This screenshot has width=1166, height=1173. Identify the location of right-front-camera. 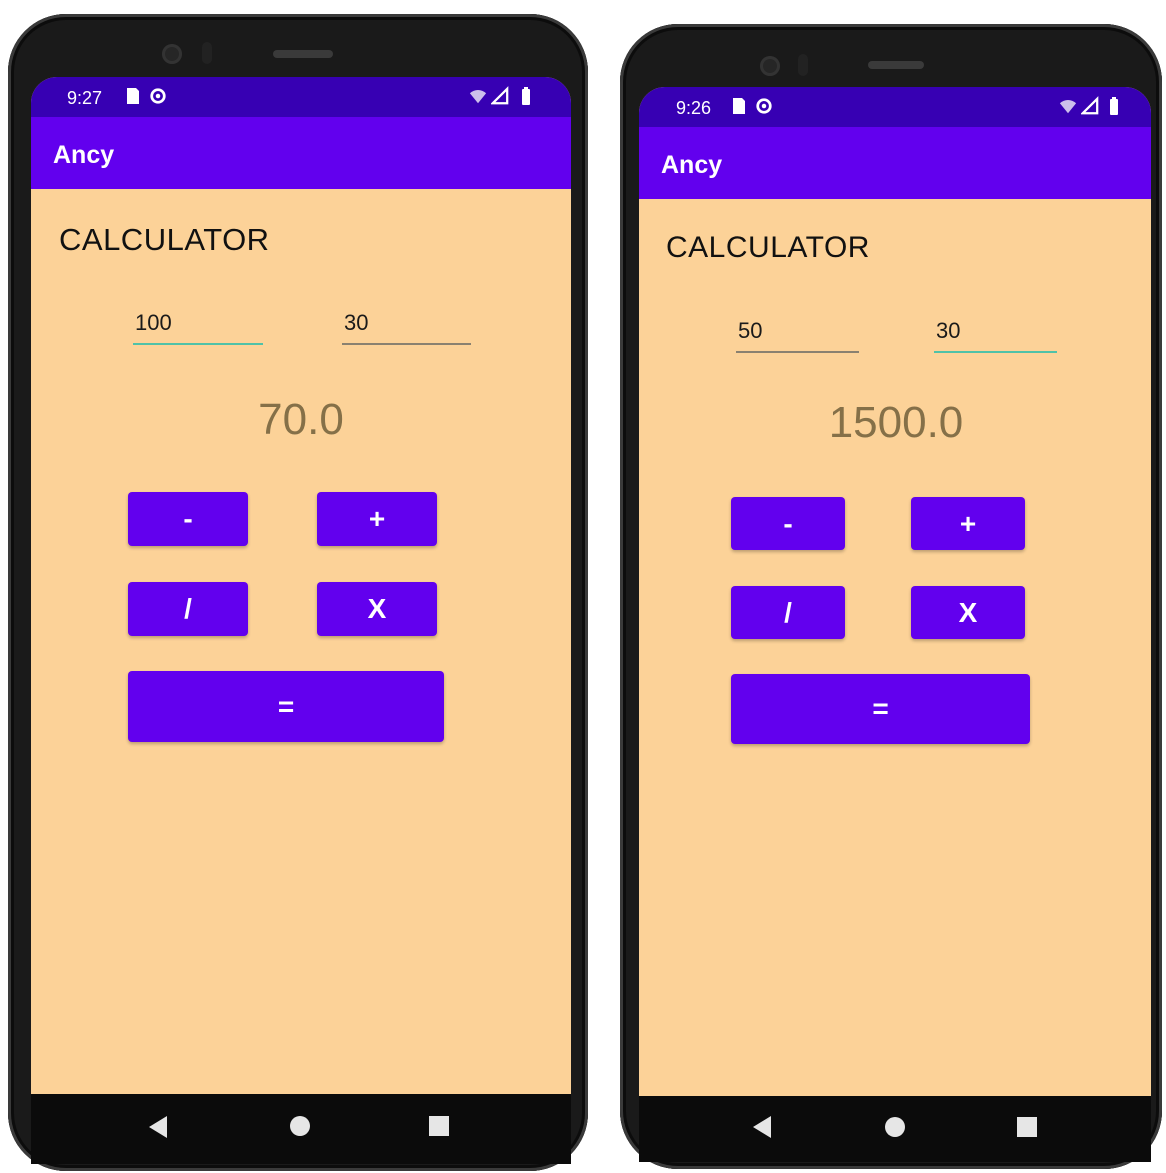
(770, 66).